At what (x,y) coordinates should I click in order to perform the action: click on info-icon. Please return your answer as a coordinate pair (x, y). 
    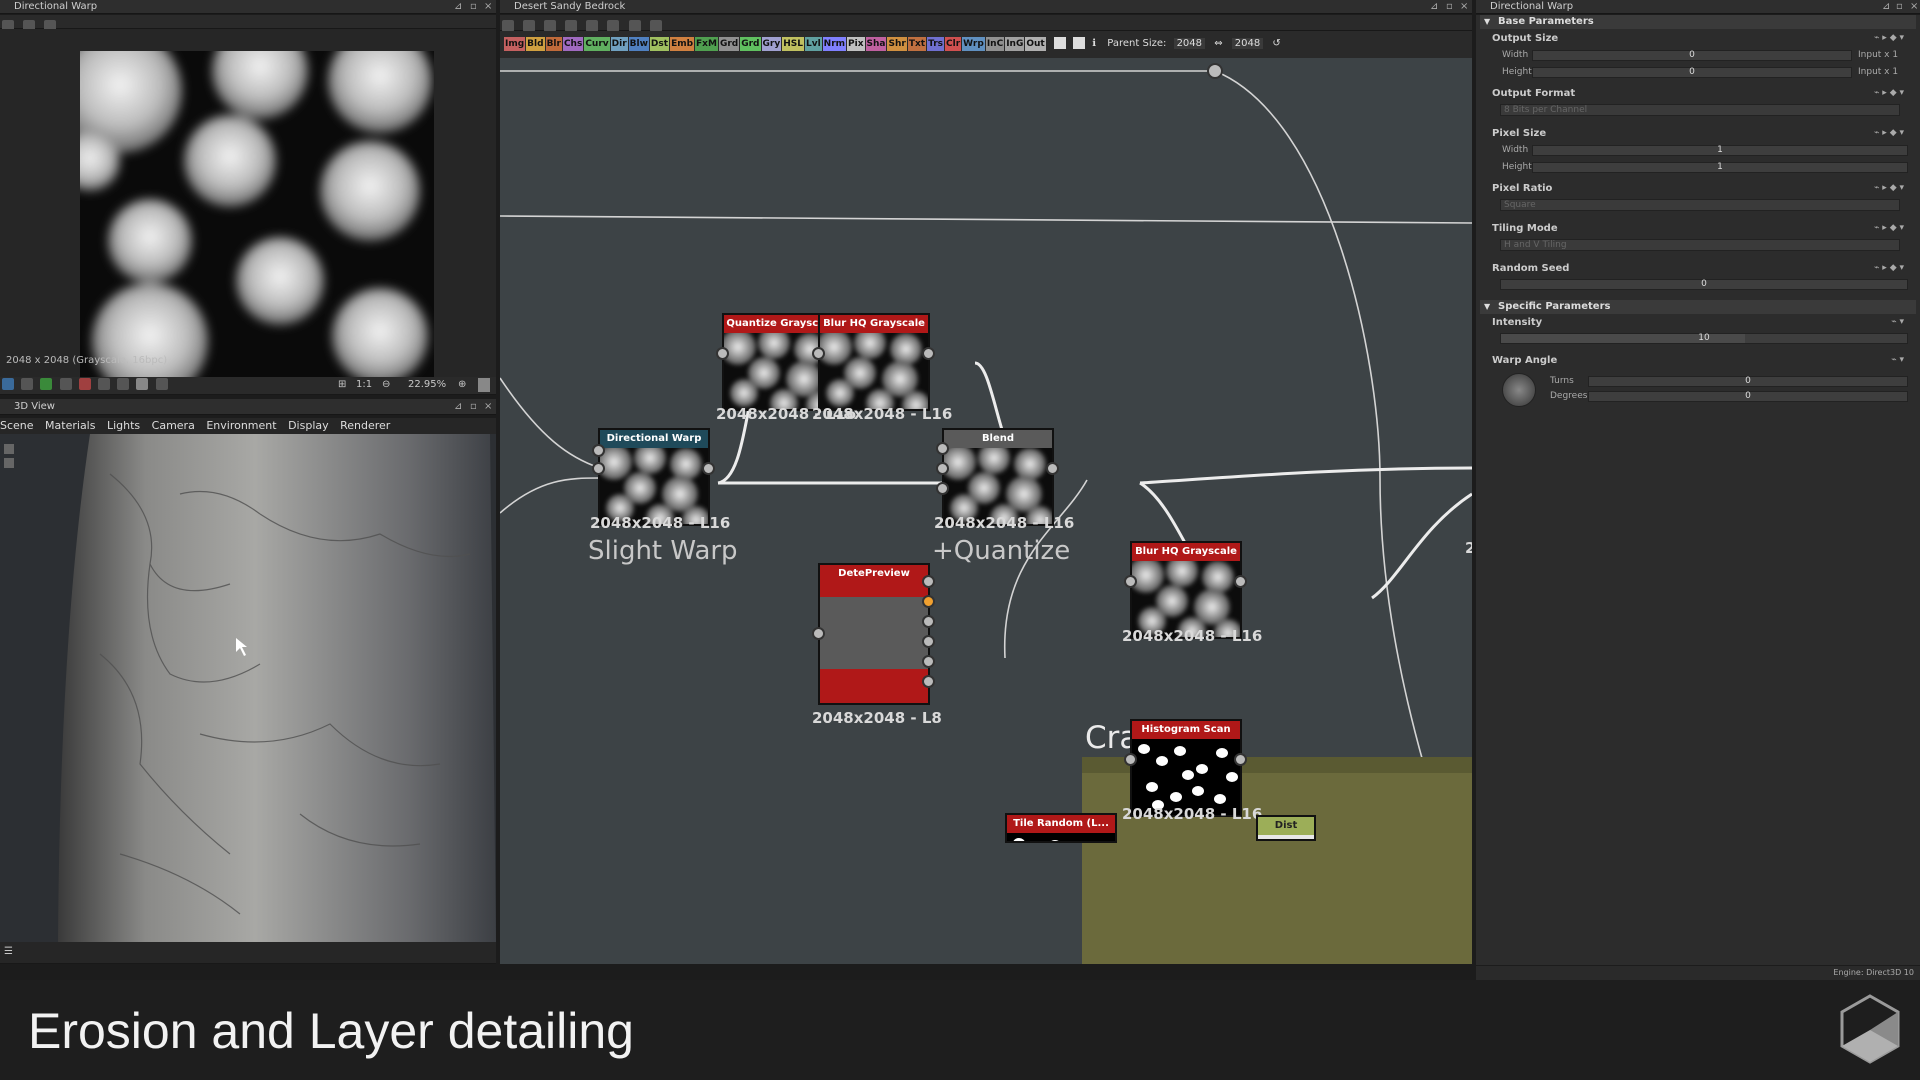
    Looking at the image, I should click on (571, 25).